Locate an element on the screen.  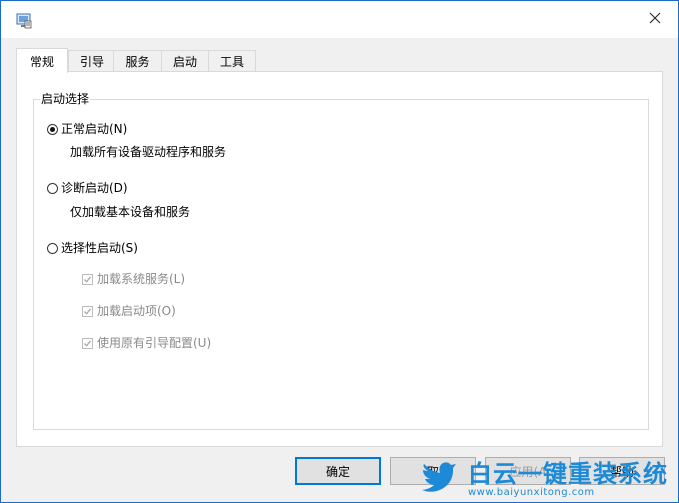
diagnostic-startup-label: 诊断启动(D) is located at coordinates (94, 188).